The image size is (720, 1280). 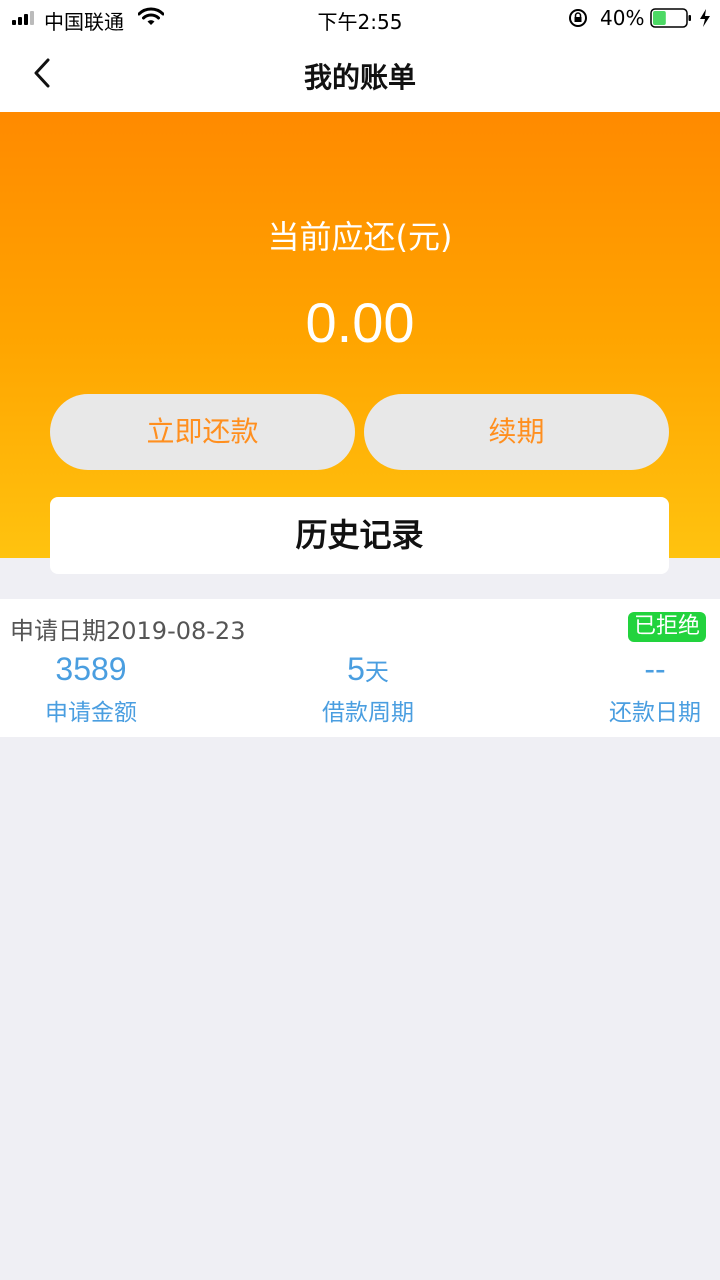 What do you see at coordinates (91, 669) in the screenshot?
I see `apply-amount: 3589` at bounding box center [91, 669].